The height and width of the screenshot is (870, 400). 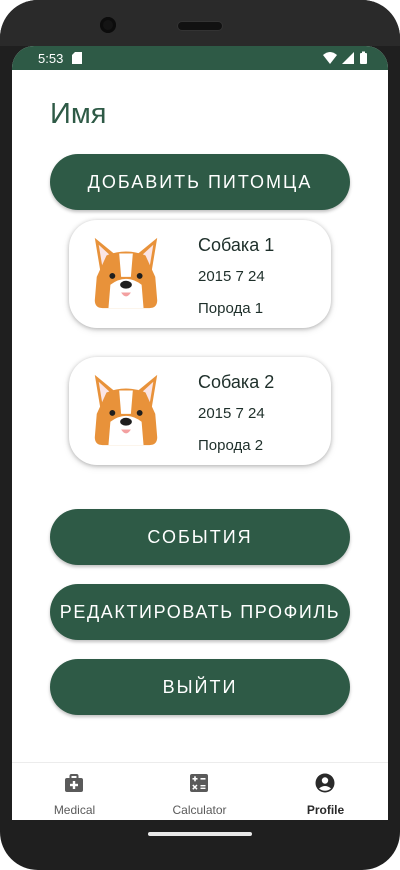 What do you see at coordinates (348, 58) in the screenshot?
I see `signal-icon` at bounding box center [348, 58].